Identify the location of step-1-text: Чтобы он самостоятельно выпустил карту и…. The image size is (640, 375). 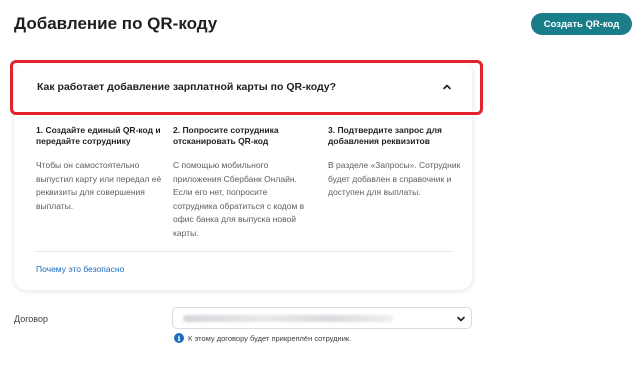
(99, 185).